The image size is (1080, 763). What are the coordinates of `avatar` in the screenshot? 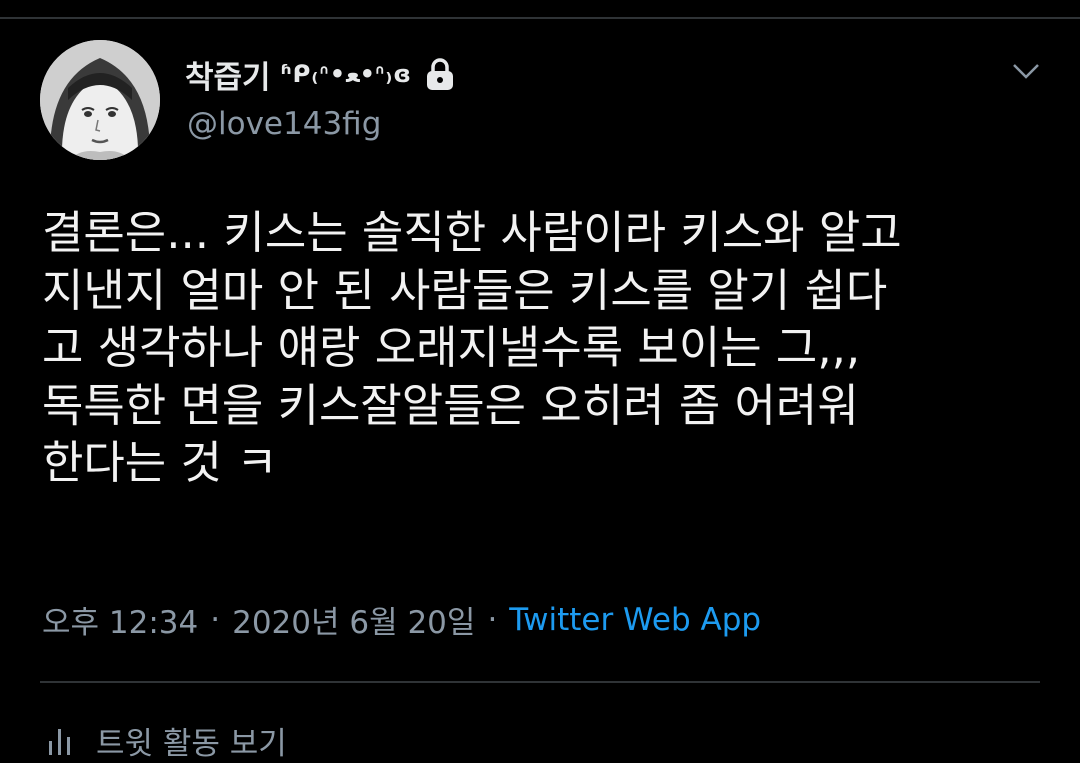 It's located at (100, 100).